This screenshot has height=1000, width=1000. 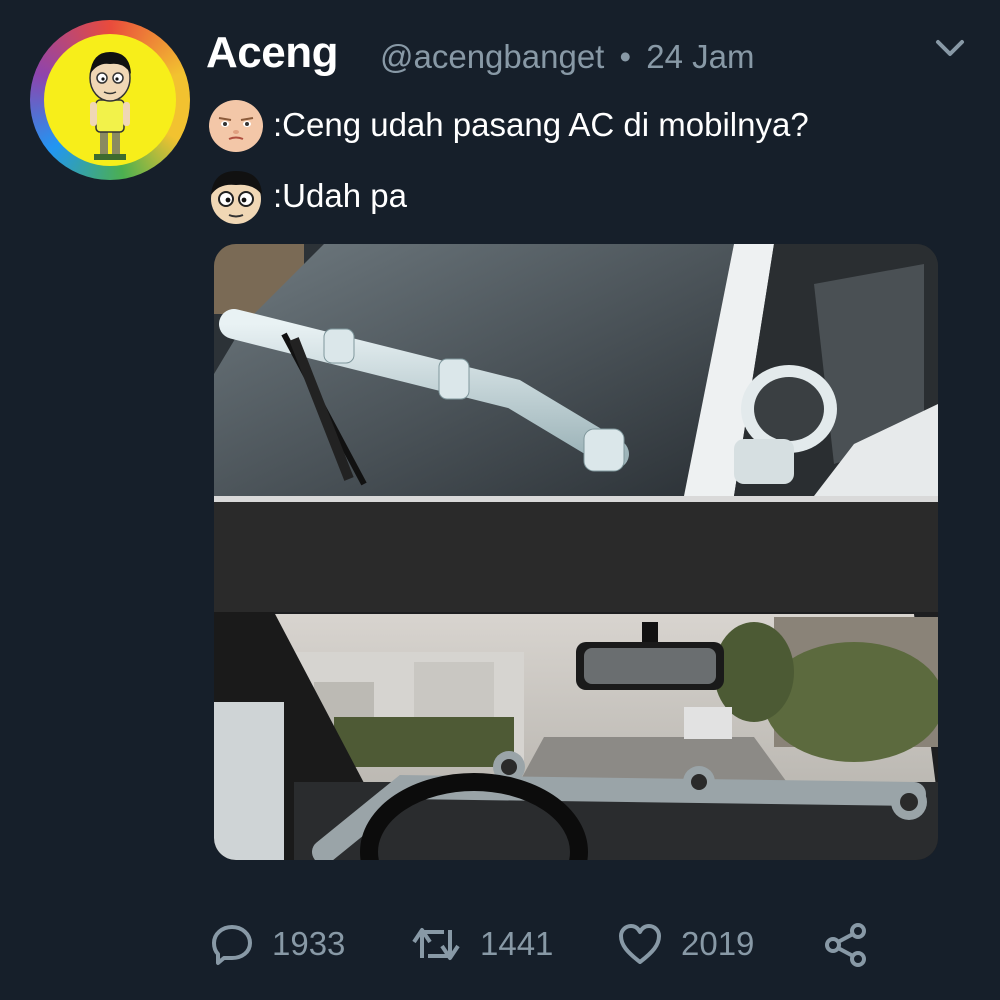 What do you see at coordinates (309, 943) in the screenshot?
I see `reply-count: 1933` at bounding box center [309, 943].